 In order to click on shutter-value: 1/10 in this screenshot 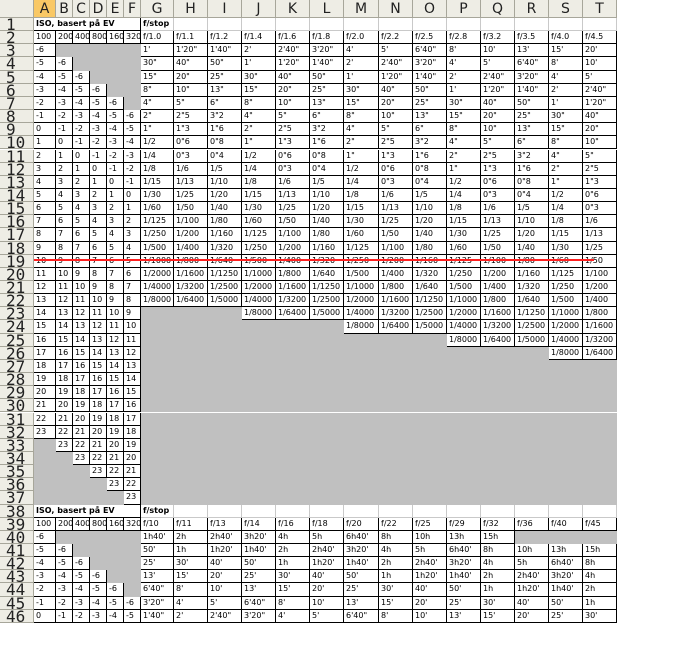, I will do `click(327, 195)`.